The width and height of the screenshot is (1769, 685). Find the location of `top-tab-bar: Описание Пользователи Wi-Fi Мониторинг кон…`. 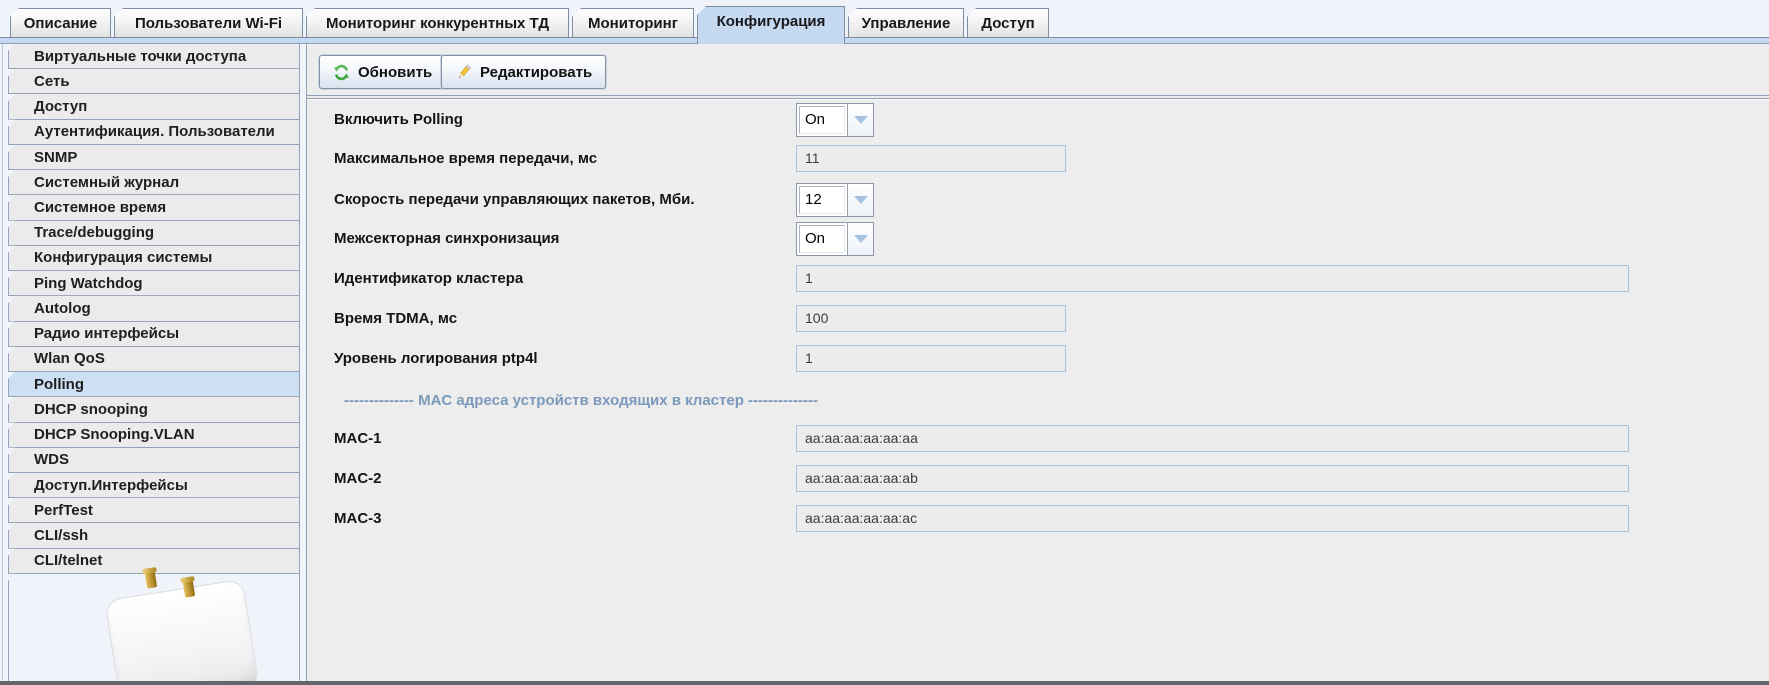

top-tab-bar: Описание Пользователи Wi-Fi Мониторинг кон… is located at coordinates (884, 22).